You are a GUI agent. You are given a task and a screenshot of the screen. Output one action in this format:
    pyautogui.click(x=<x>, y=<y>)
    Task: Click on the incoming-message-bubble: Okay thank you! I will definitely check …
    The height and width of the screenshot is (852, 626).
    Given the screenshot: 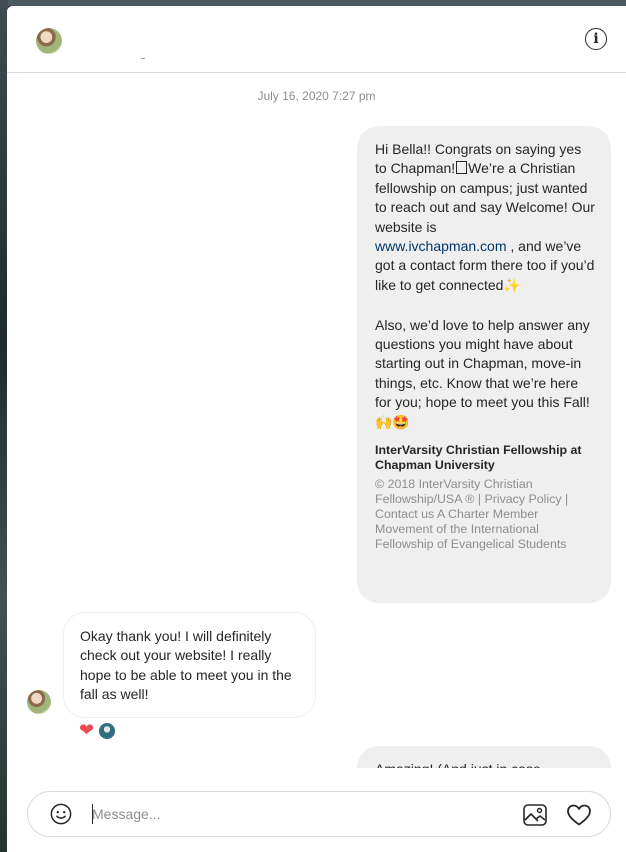 What is the action you would take?
    pyautogui.click(x=189, y=665)
    